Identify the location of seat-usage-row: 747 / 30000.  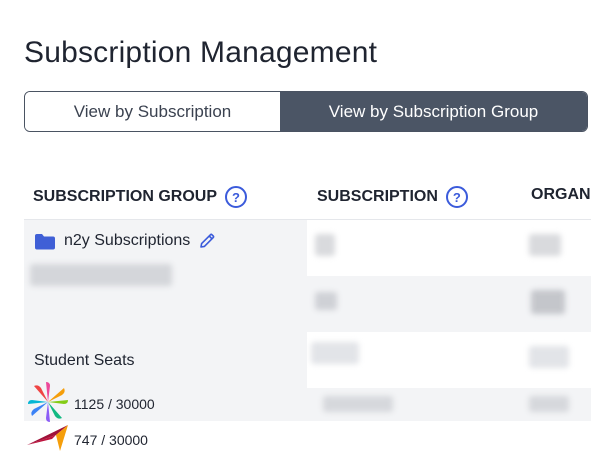
(87, 439).